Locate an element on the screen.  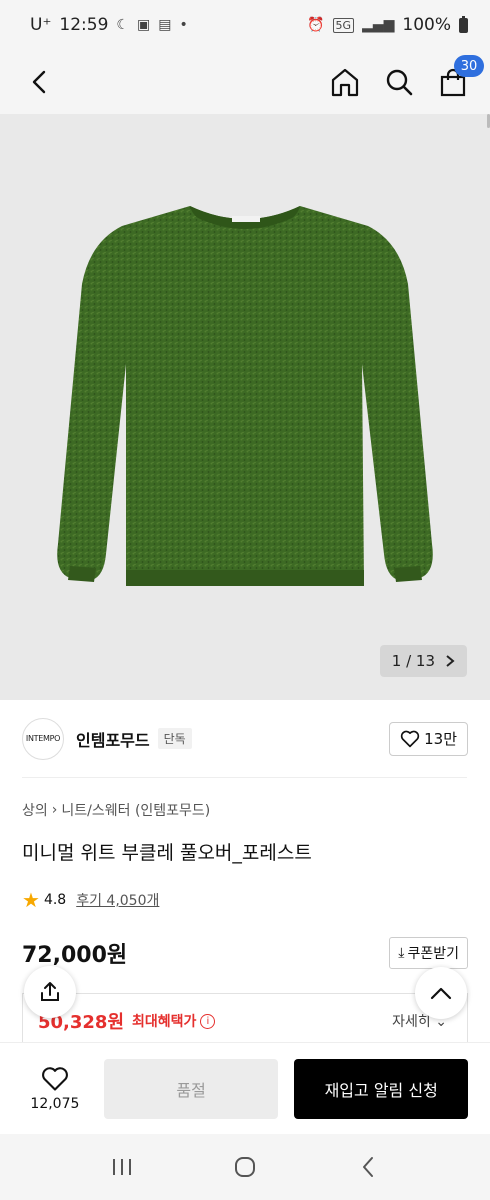
top-nav: 30 is located at coordinates (245, 82).